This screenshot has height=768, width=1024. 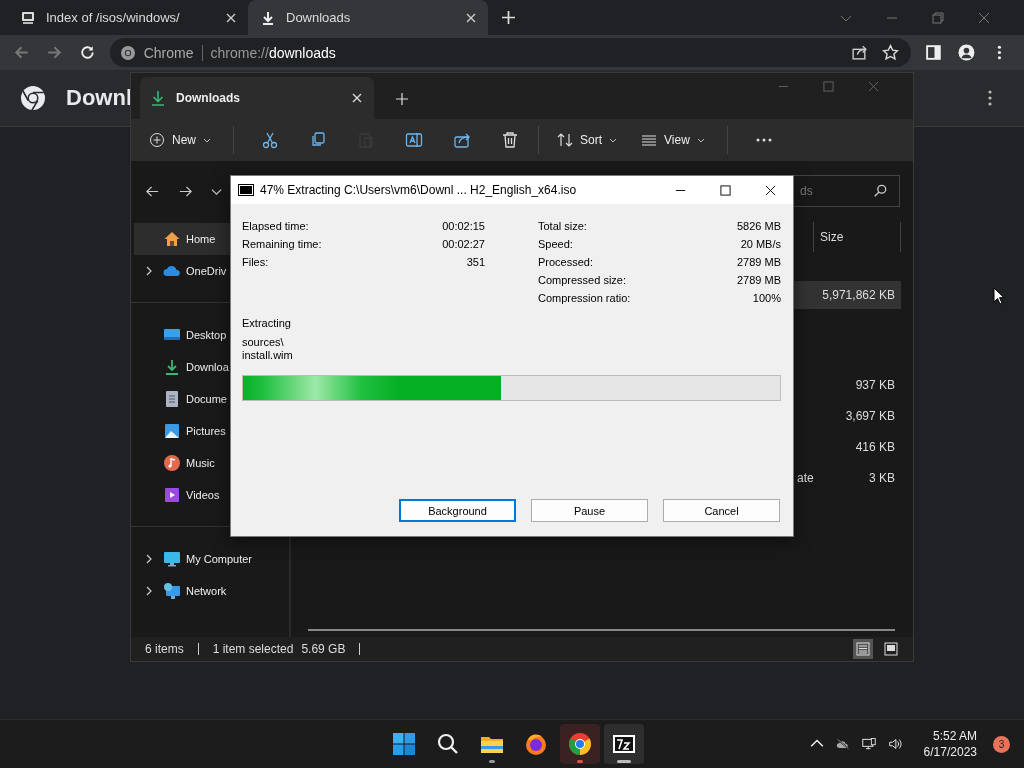 I want to click on browser-tab: Downloads, so click(x=368, y=17).